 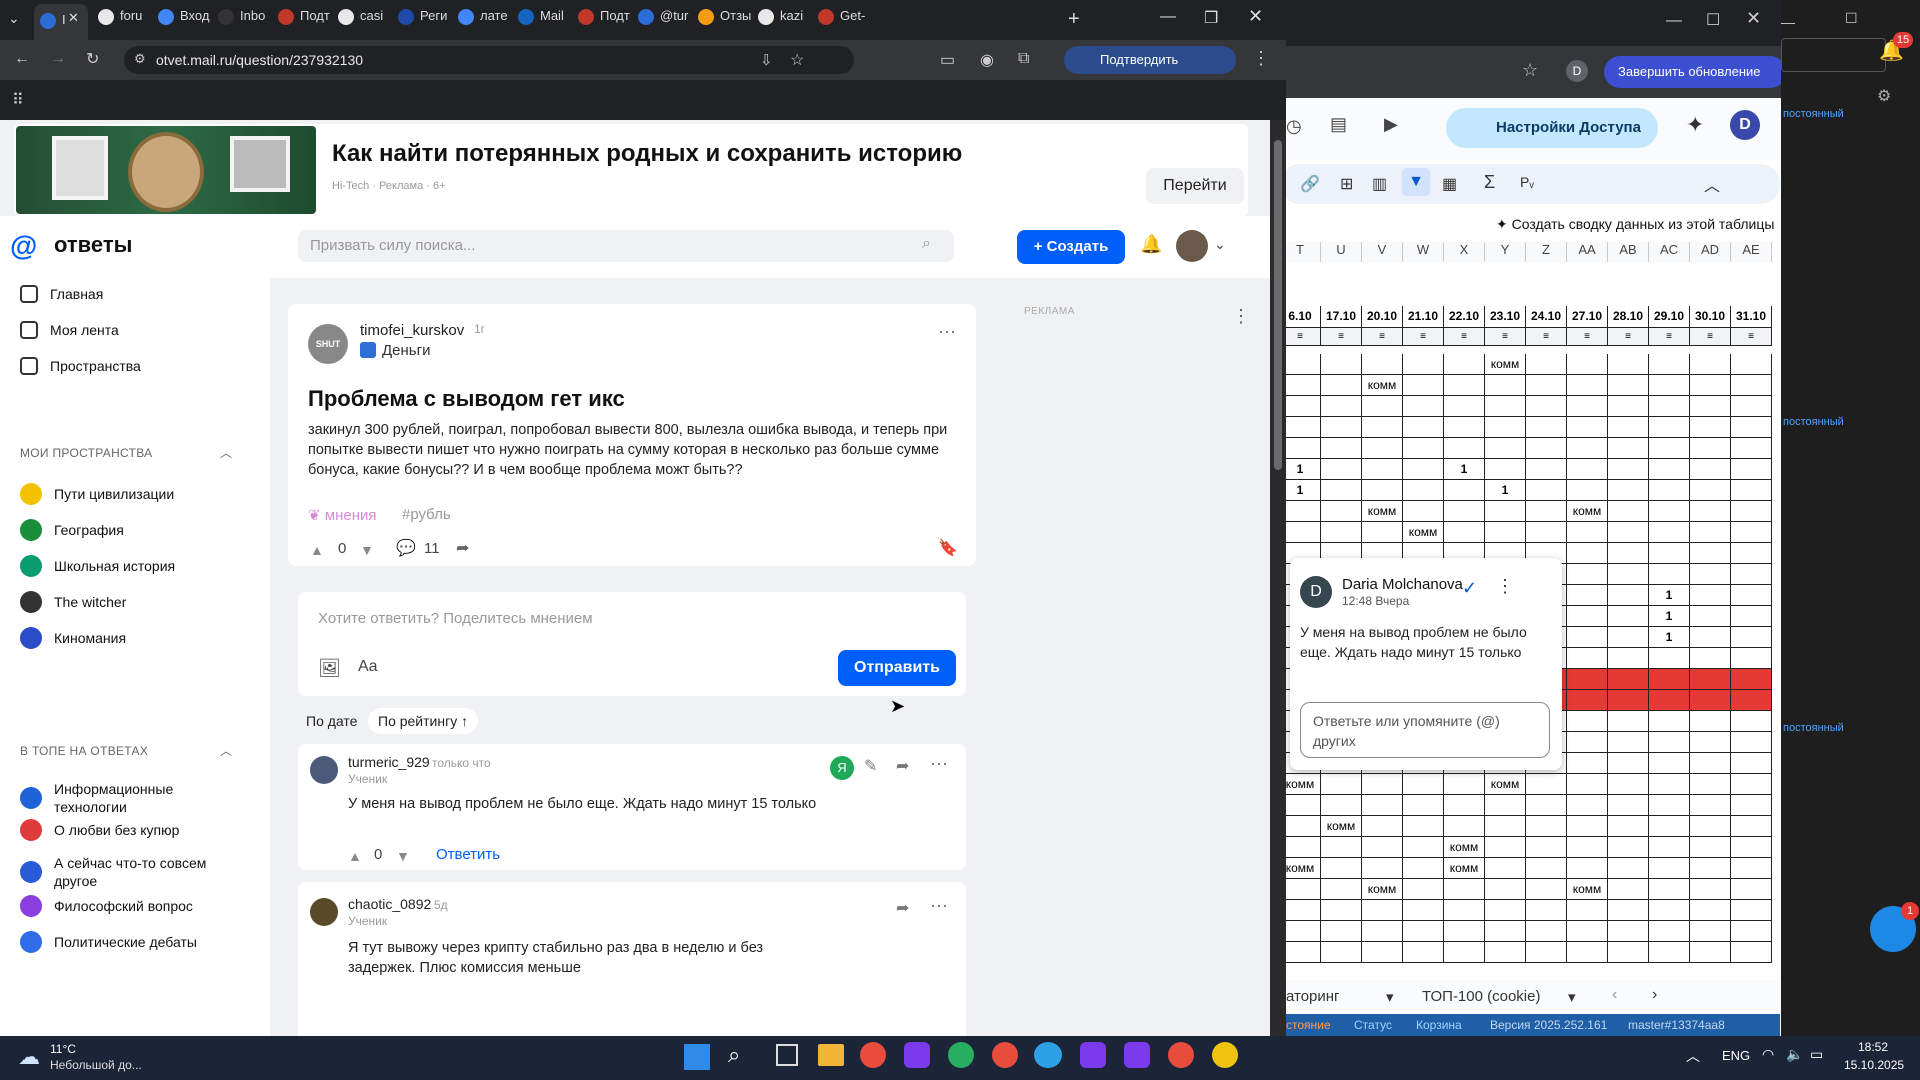 What do you see at coordinates (1313, 996) in the screenshot?
I see `sheet-tab: аторинг` at bounding box center [1313, 996].